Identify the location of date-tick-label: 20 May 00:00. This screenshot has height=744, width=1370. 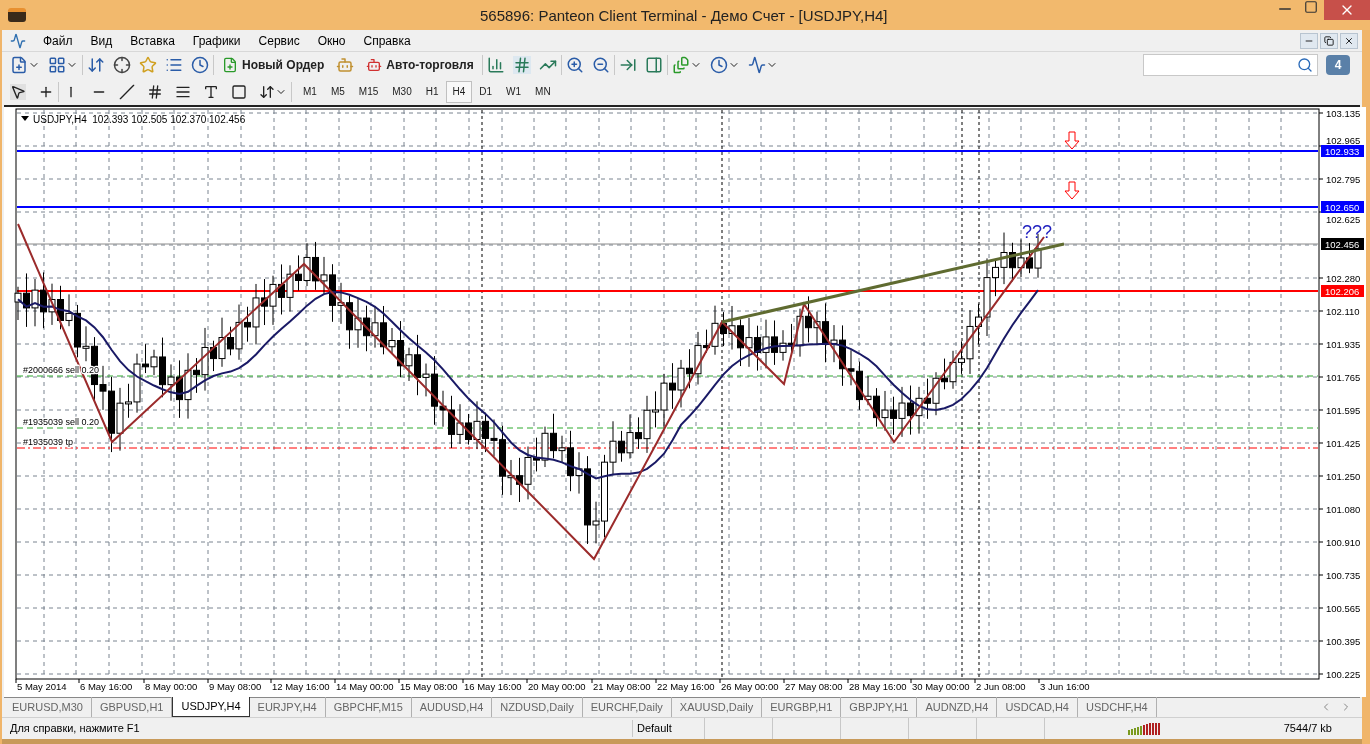
(557, 686).